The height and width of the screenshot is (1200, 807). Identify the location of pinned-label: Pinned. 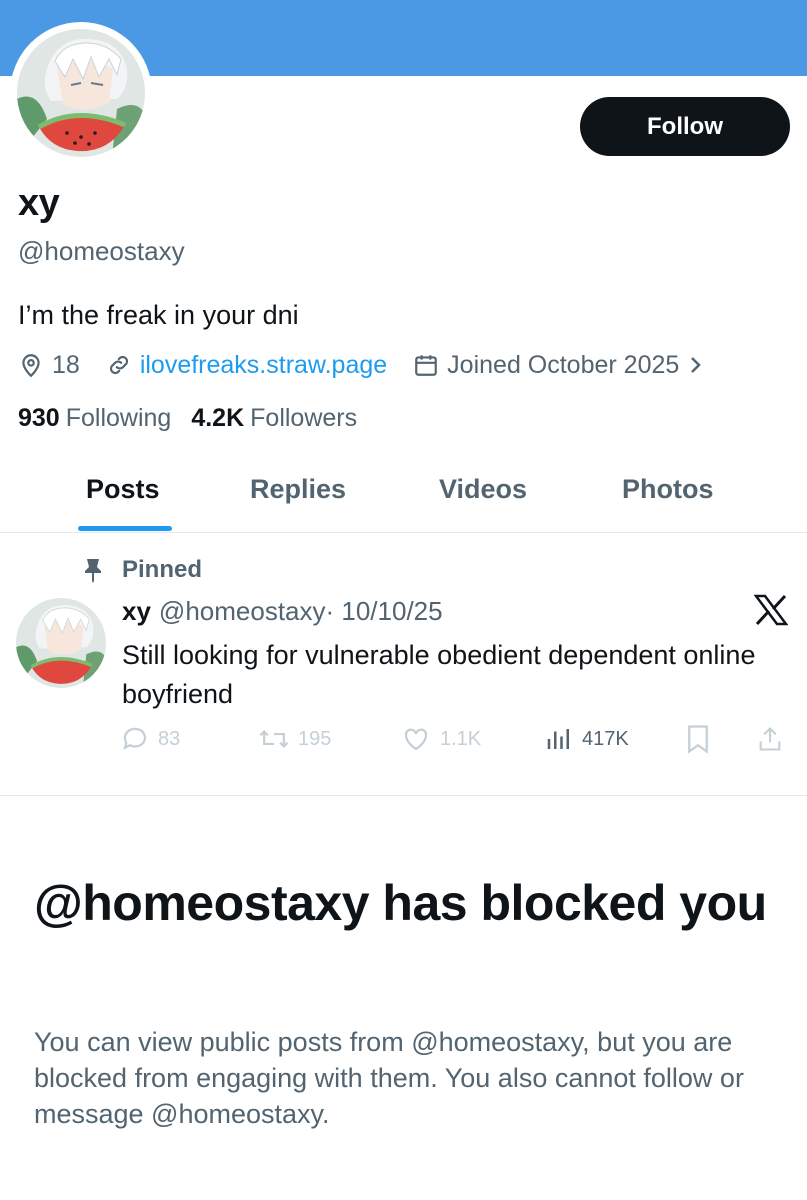
(162, 569).